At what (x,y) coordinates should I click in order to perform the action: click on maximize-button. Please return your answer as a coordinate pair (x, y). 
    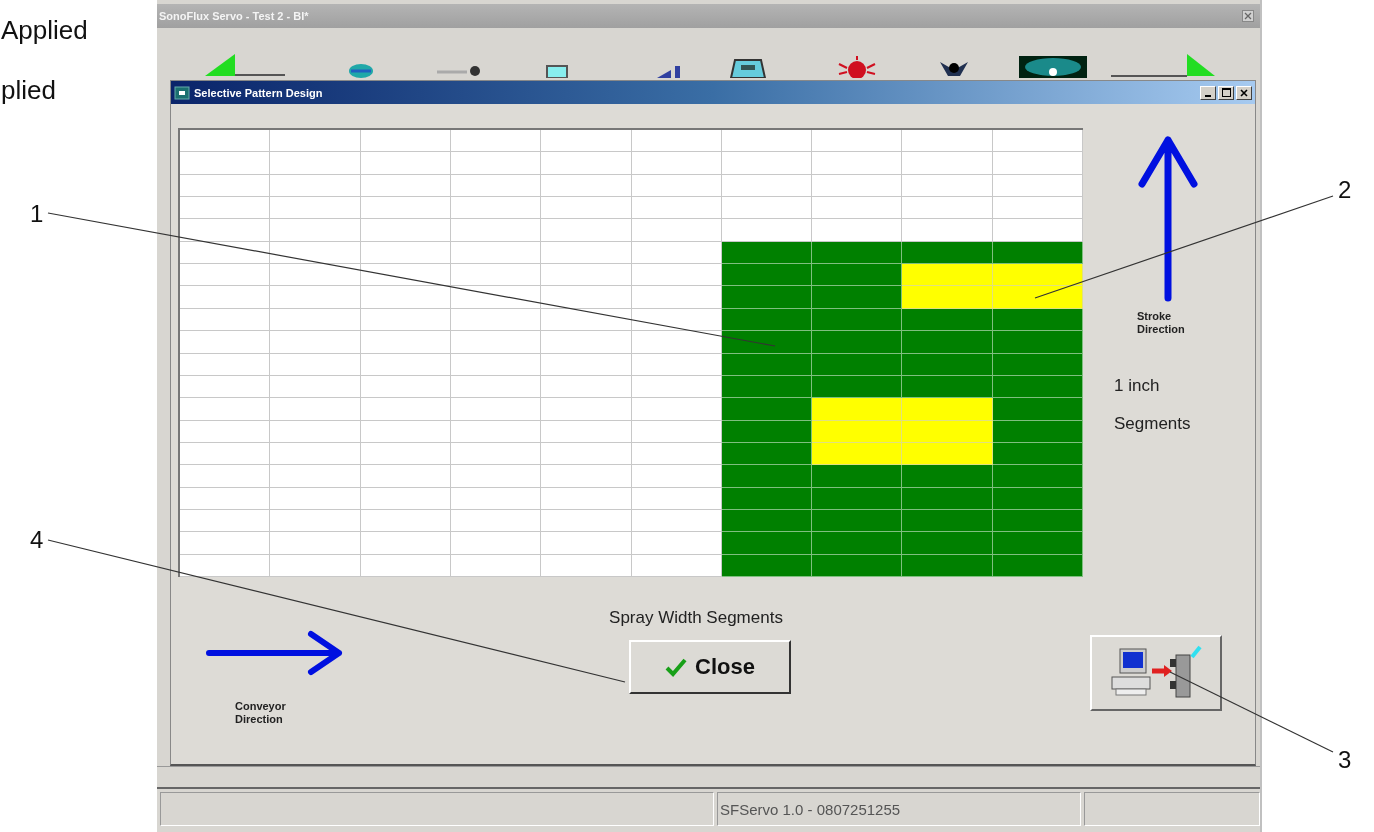
    Looking at the image, I should click on (1226, 92).